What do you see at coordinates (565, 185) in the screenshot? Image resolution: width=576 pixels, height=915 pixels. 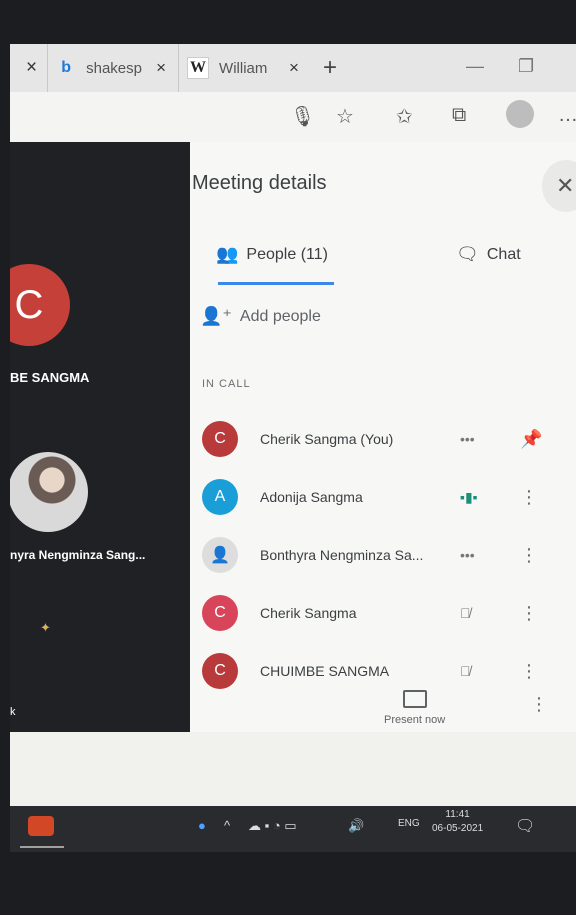 I see `close-icon: ✕` at bounding box center [565, 185].